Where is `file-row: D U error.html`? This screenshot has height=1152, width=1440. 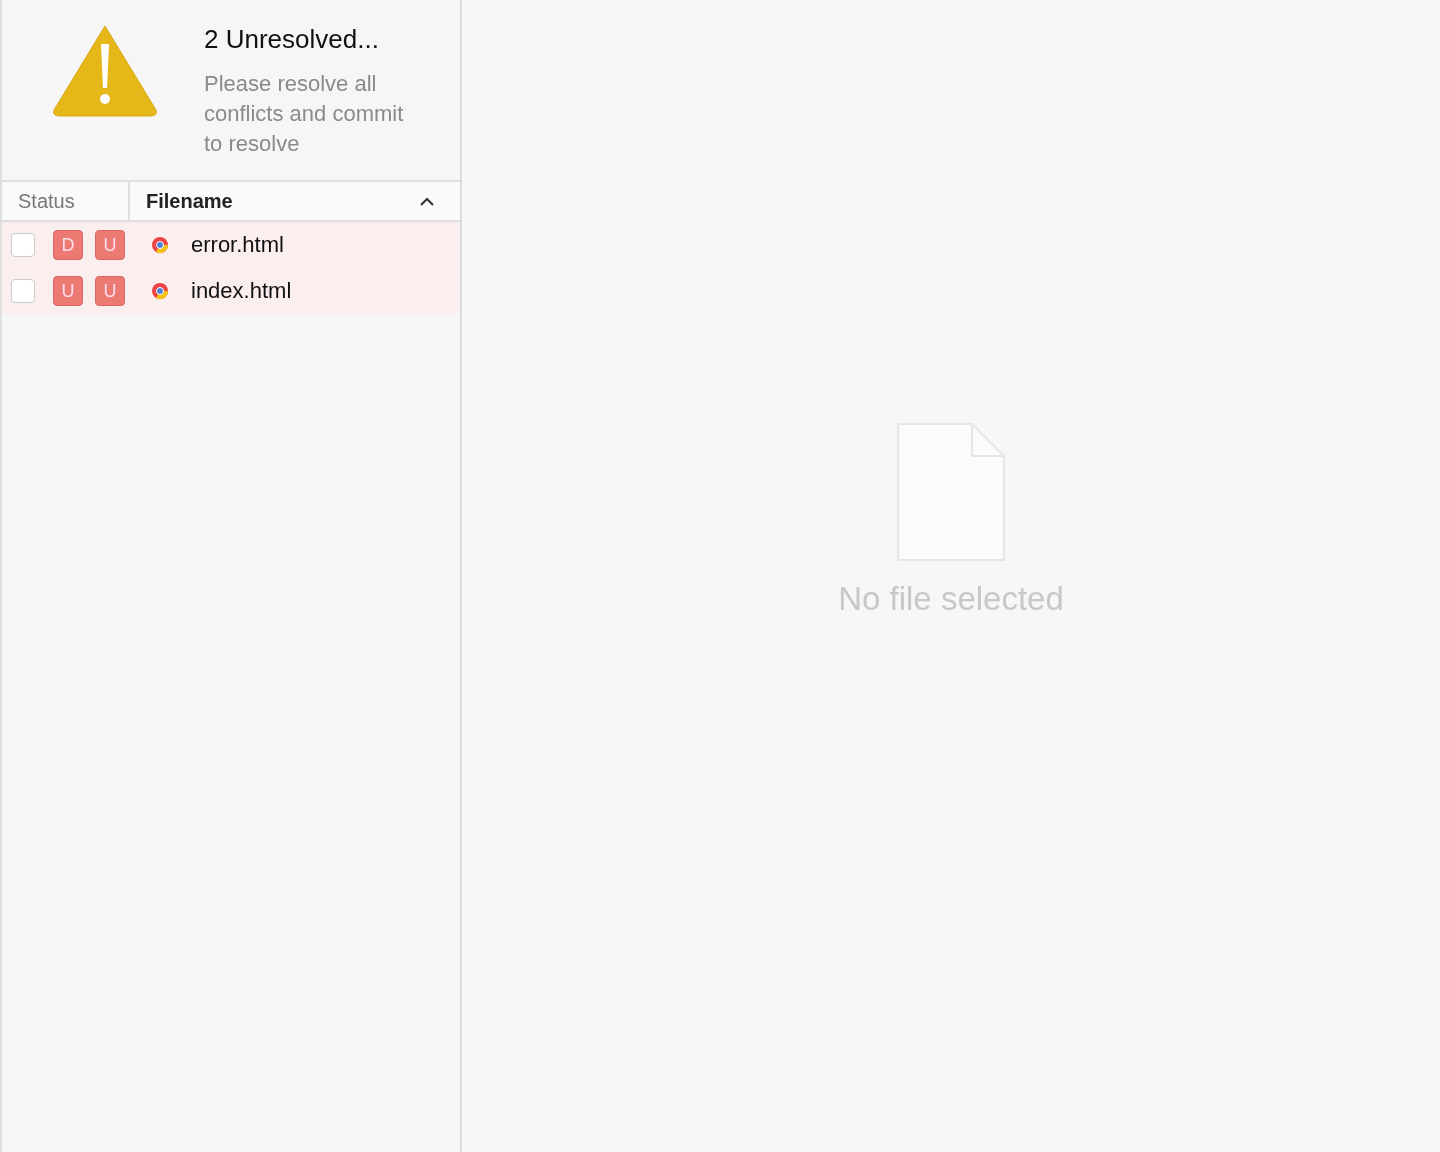 file-row: D U error.html is located at coordinates (231, 245).